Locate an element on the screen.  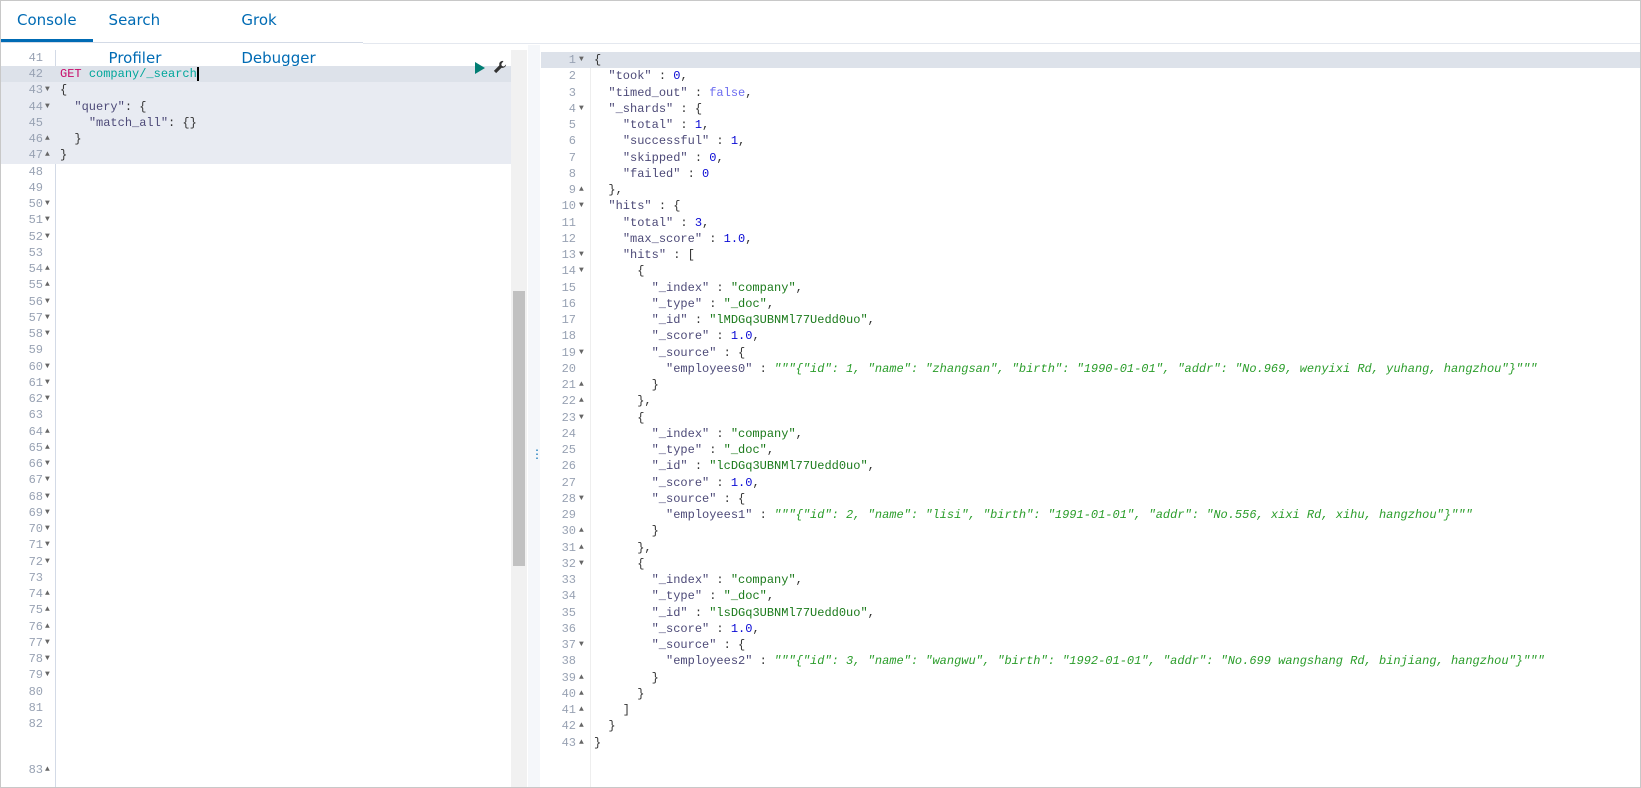
tab-bar: Console Search Profiler Grok Debugger is located at coordinates (182, 34).